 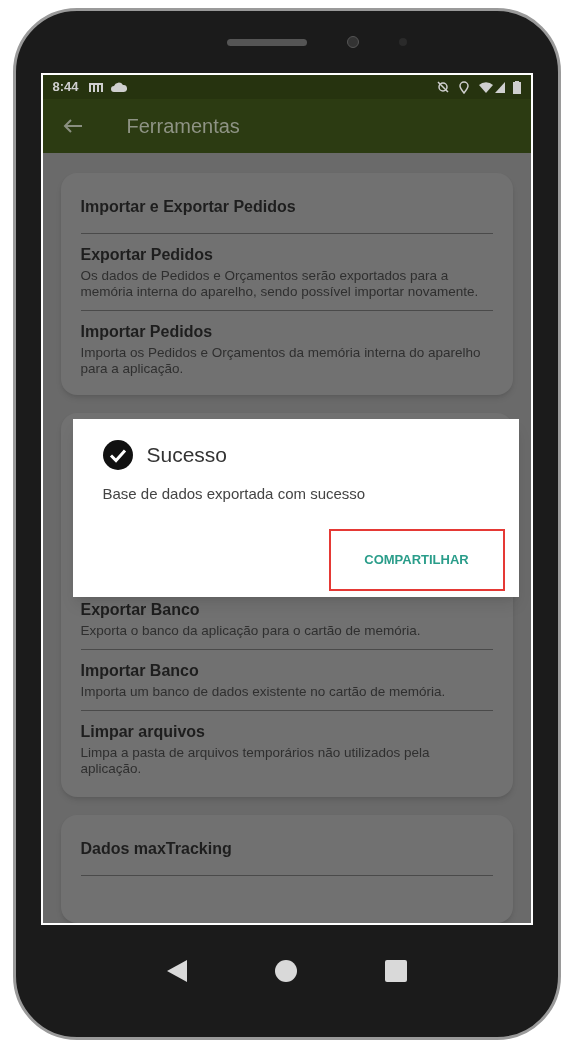 What do you see at coordinates (285, 971) in the screenshot?
I see `home-icon` at bounding box center [285, 971].